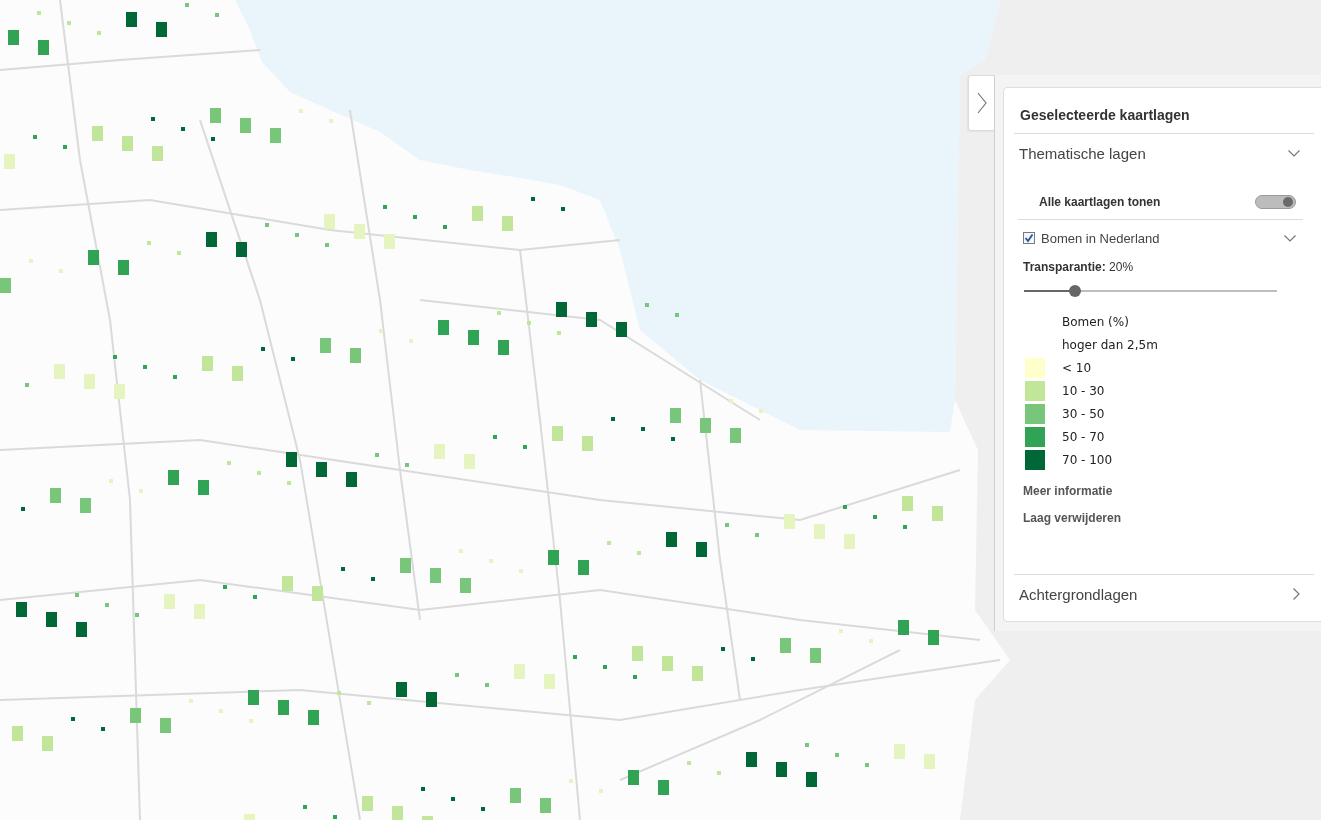 The image size is (1321, 820). Describe the element at coordinates (1275, 201) in the screenshot. I see `show-all-toggle` at that location.